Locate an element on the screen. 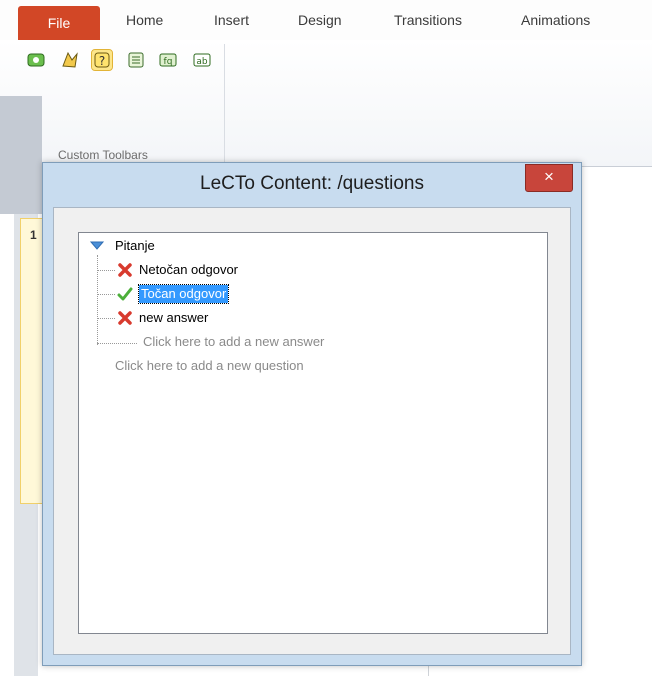 Image resolution: width=652 pixels, height=676 pixels. answer-node: new answer is located at coordinates (173, 318).